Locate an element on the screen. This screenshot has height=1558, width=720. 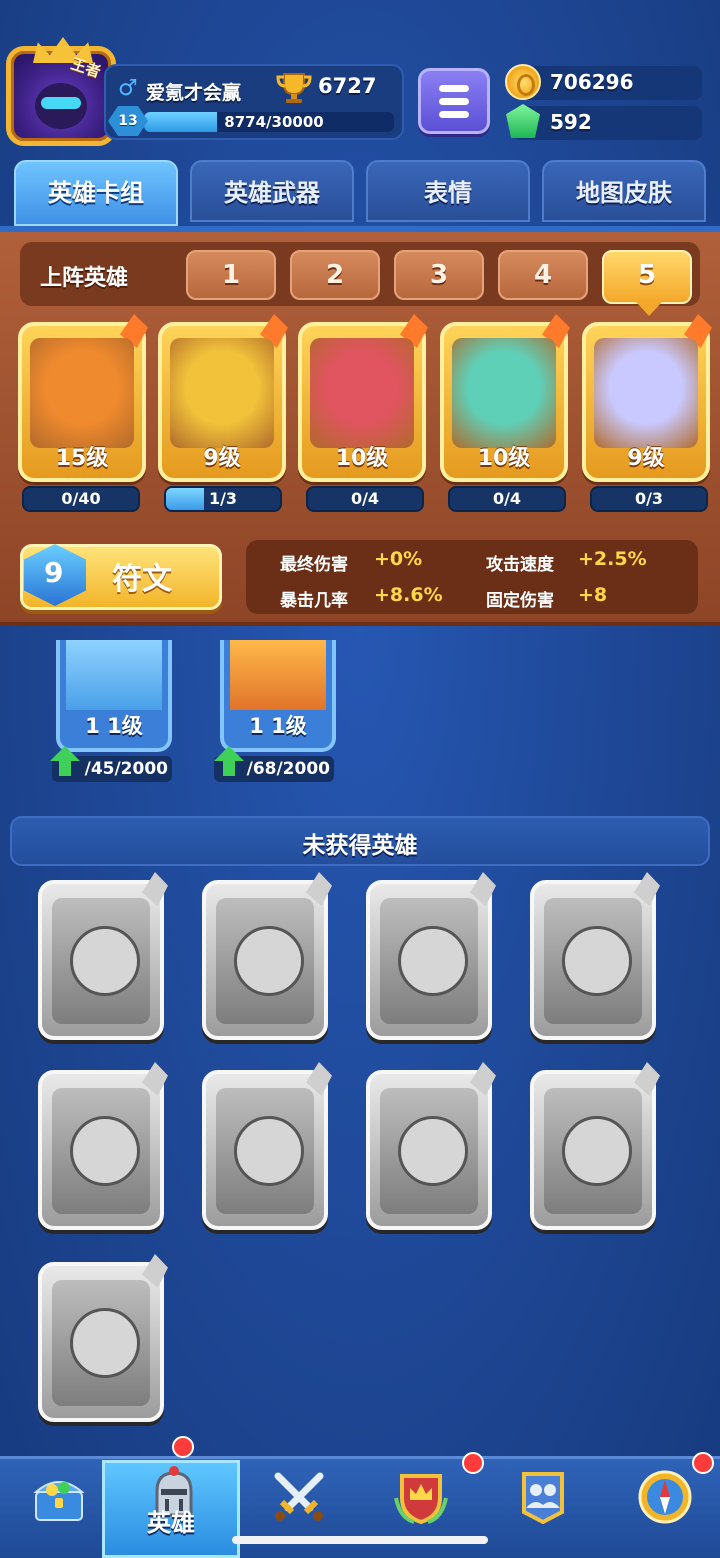
gem-count: 592 is located at coordinates (571, 122).